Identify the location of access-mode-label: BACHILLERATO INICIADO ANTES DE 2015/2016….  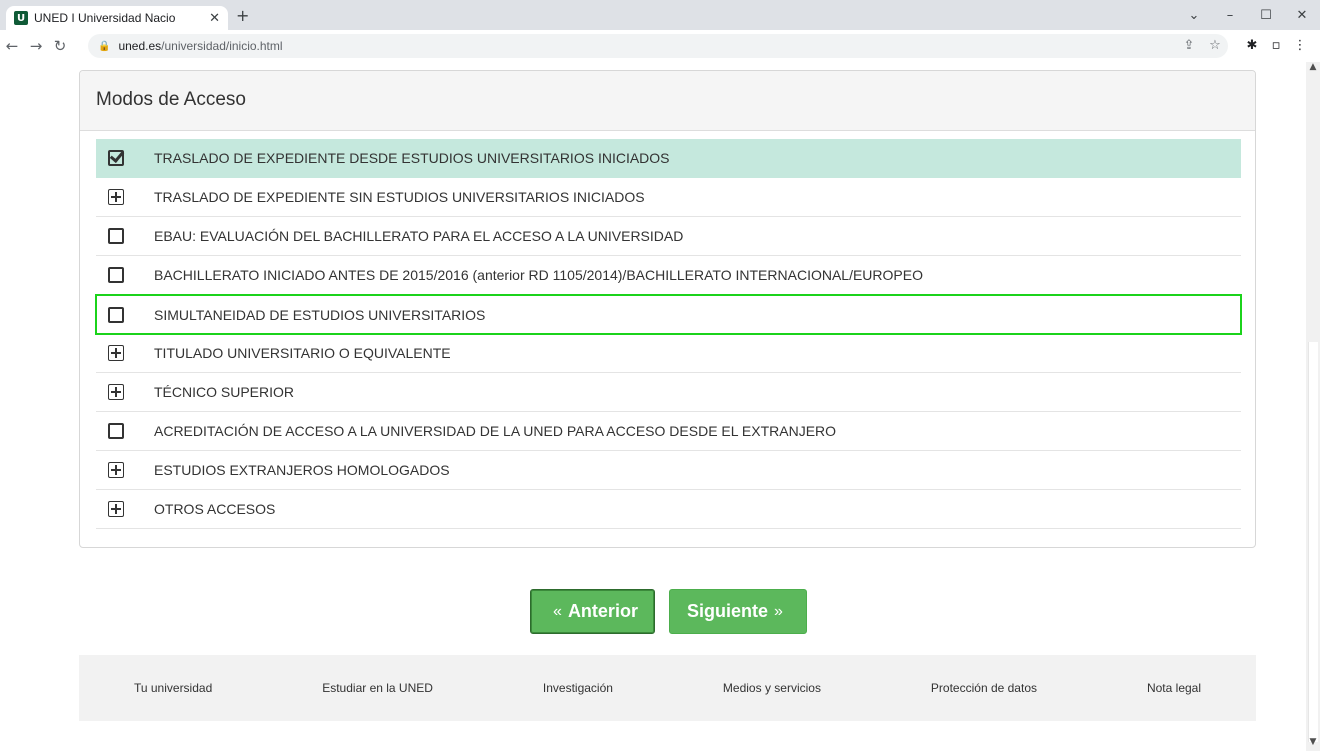
(538, 275).